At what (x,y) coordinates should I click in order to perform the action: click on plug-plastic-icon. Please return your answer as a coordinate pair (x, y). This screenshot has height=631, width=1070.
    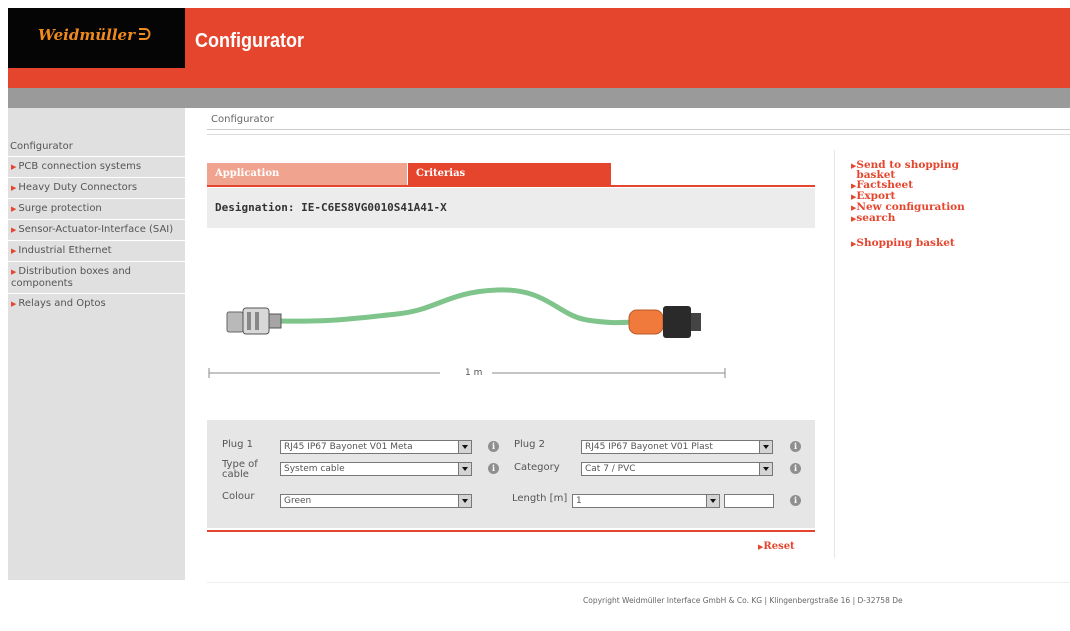
    Looking at the image, I should click on (664, 322).